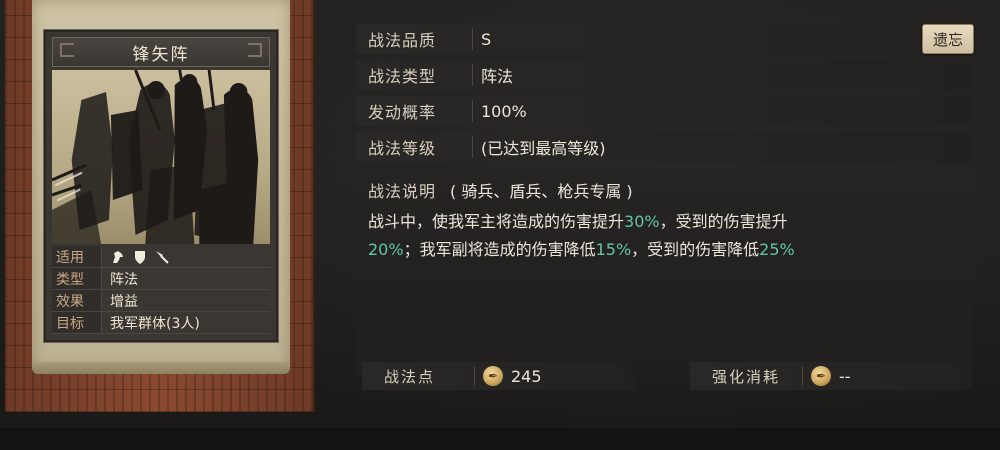 The width and height of the screenshot is (1000, 450). Describe the element at coordinates (500, 439) in the screenshot. I see `bottom-strip` at that location.